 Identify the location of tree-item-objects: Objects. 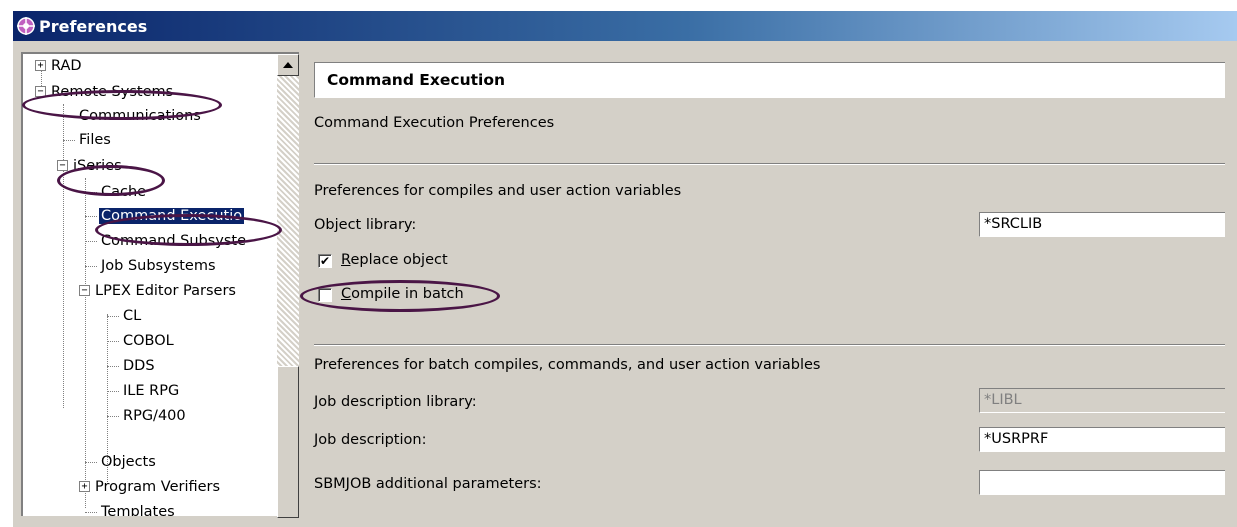
(117, 462).